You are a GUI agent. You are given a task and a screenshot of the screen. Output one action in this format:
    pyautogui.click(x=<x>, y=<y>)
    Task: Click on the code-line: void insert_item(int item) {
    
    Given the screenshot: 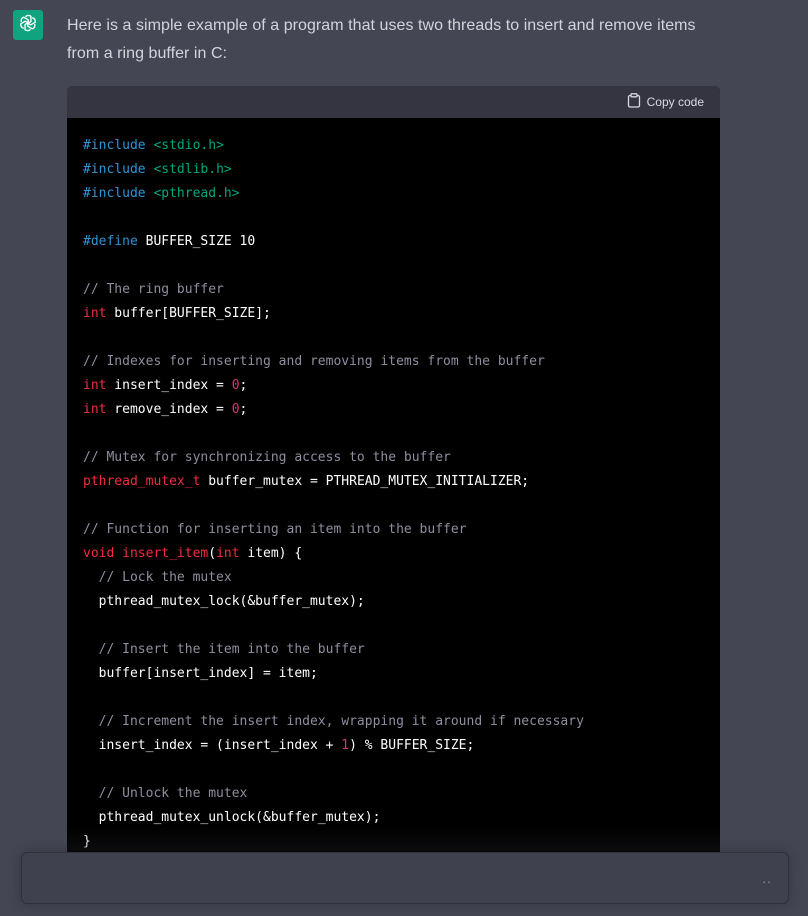 What is the action you would take?
    pyautogui.click(x=393, y=554)
    